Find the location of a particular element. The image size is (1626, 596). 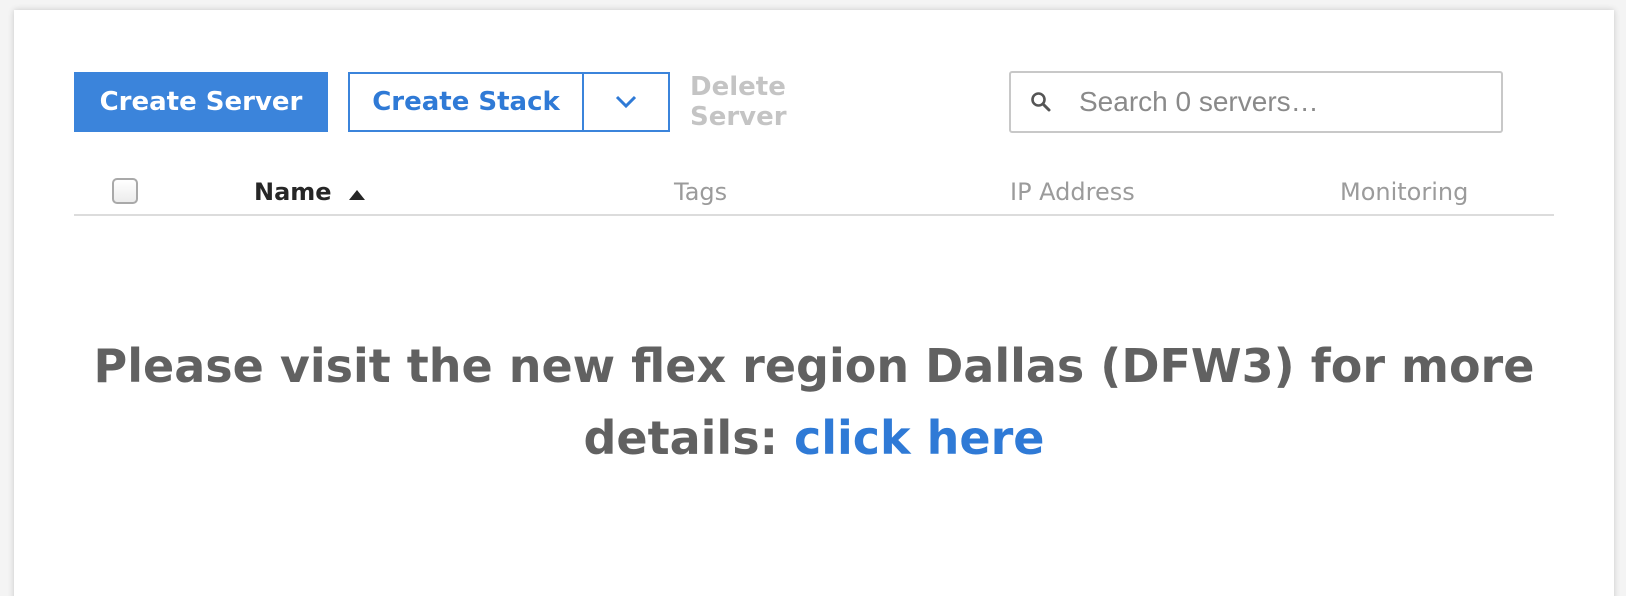

chevron-down-icon is located at coordinates (626, 102).